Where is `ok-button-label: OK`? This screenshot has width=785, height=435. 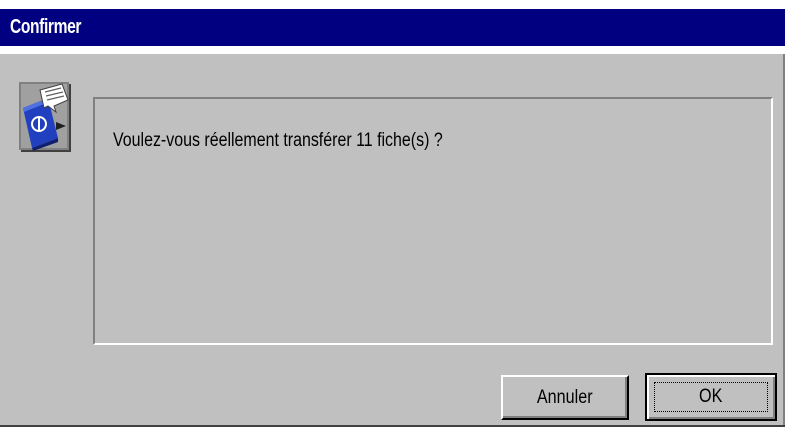 ok-button-label: OK is located at coordinates (711, 396).